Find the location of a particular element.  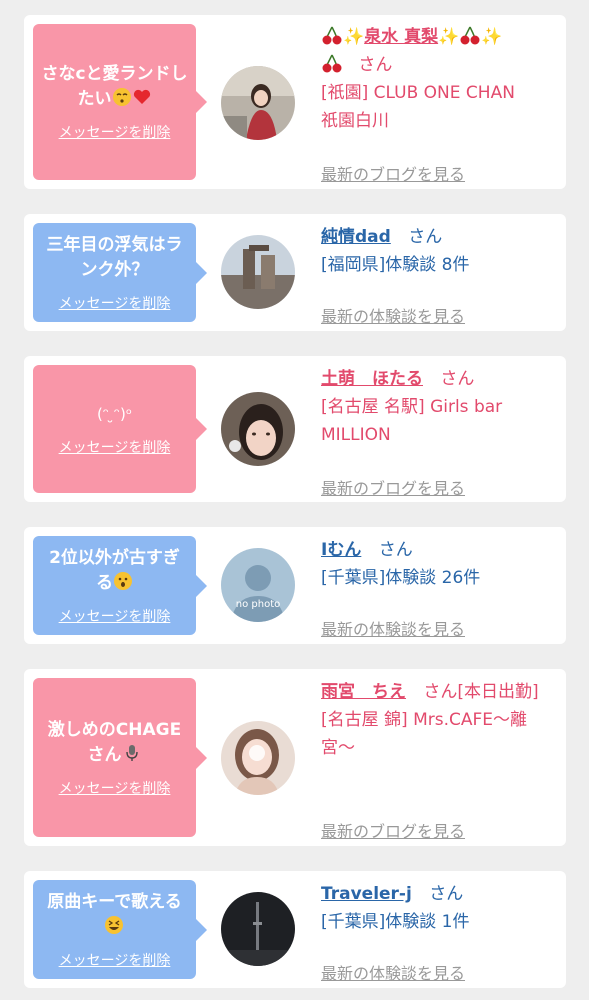

name-row: 雨宮 ちえ さん[本日出勤] is located at coordinates (438, 692).